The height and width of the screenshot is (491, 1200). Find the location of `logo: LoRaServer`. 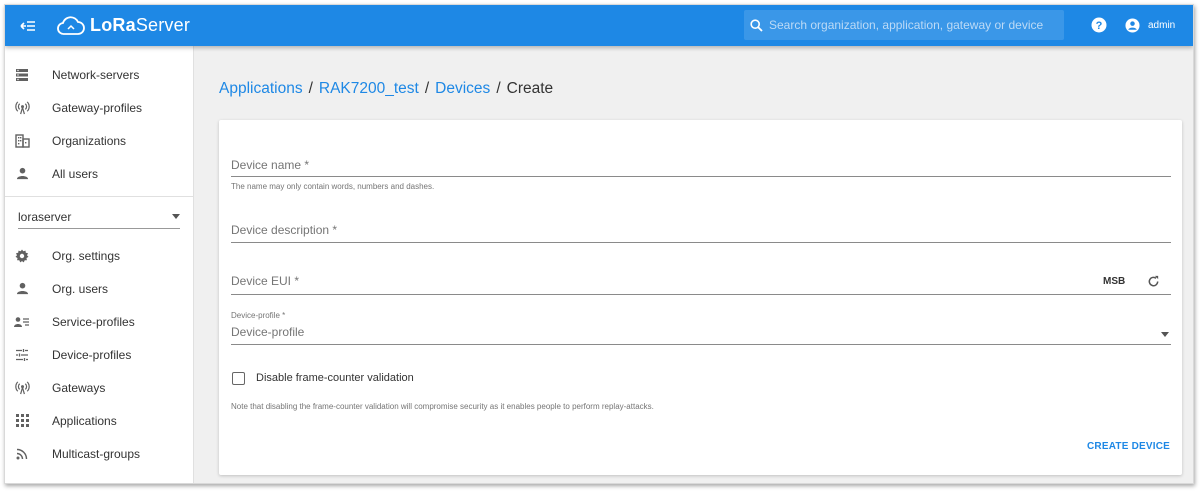

logo: LoRaServer is located at coordinates (123, 26).